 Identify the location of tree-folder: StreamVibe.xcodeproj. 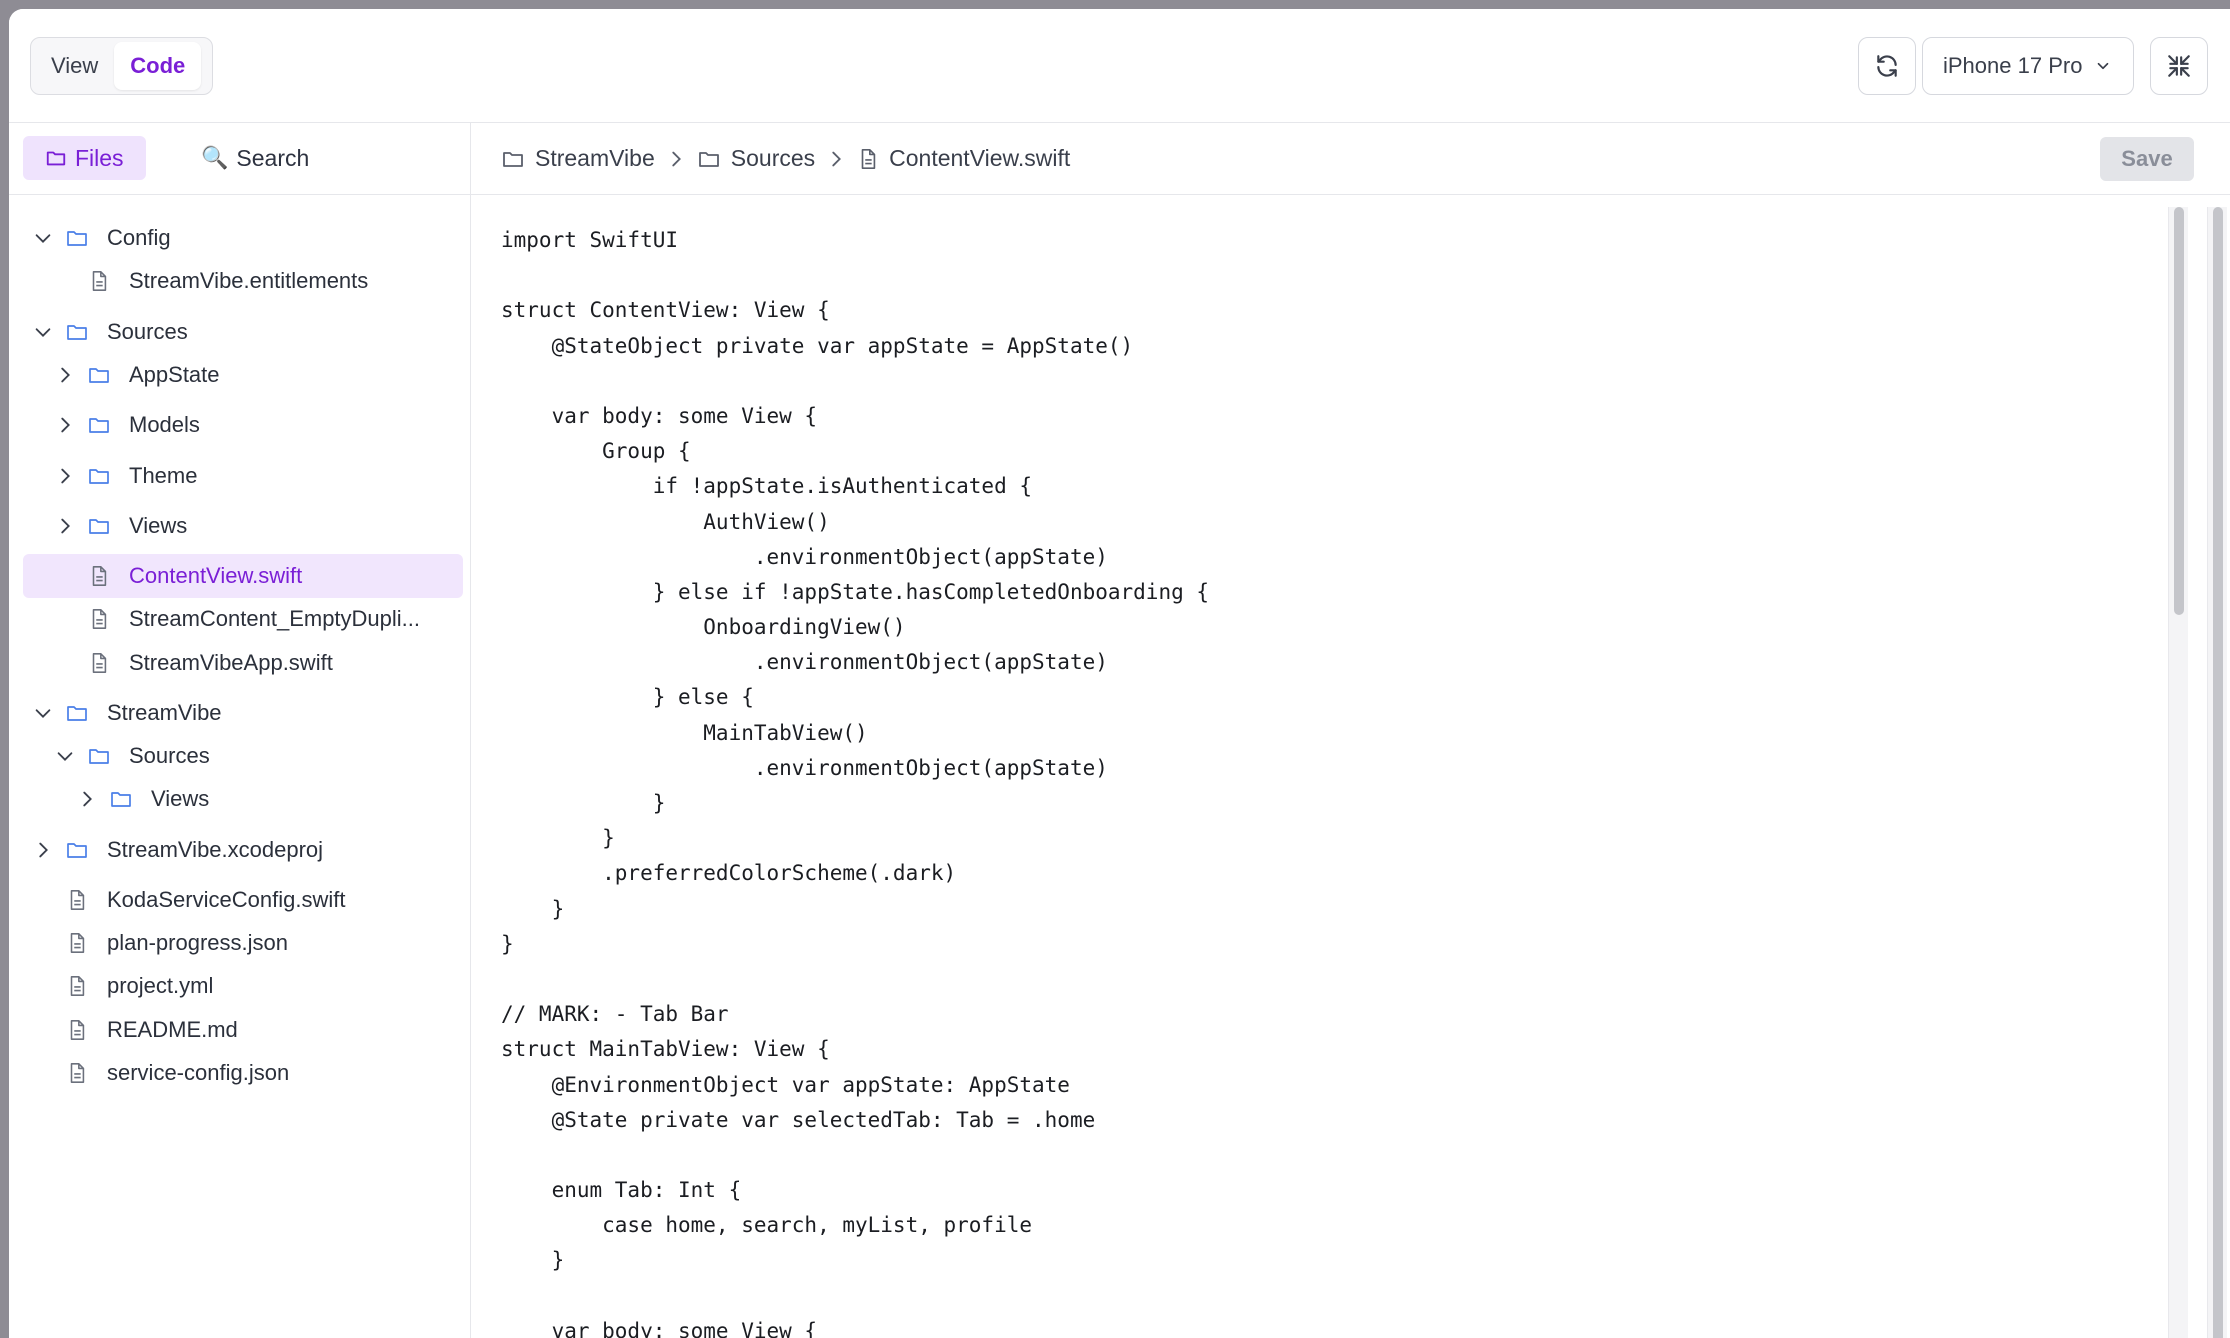
(243, 850).